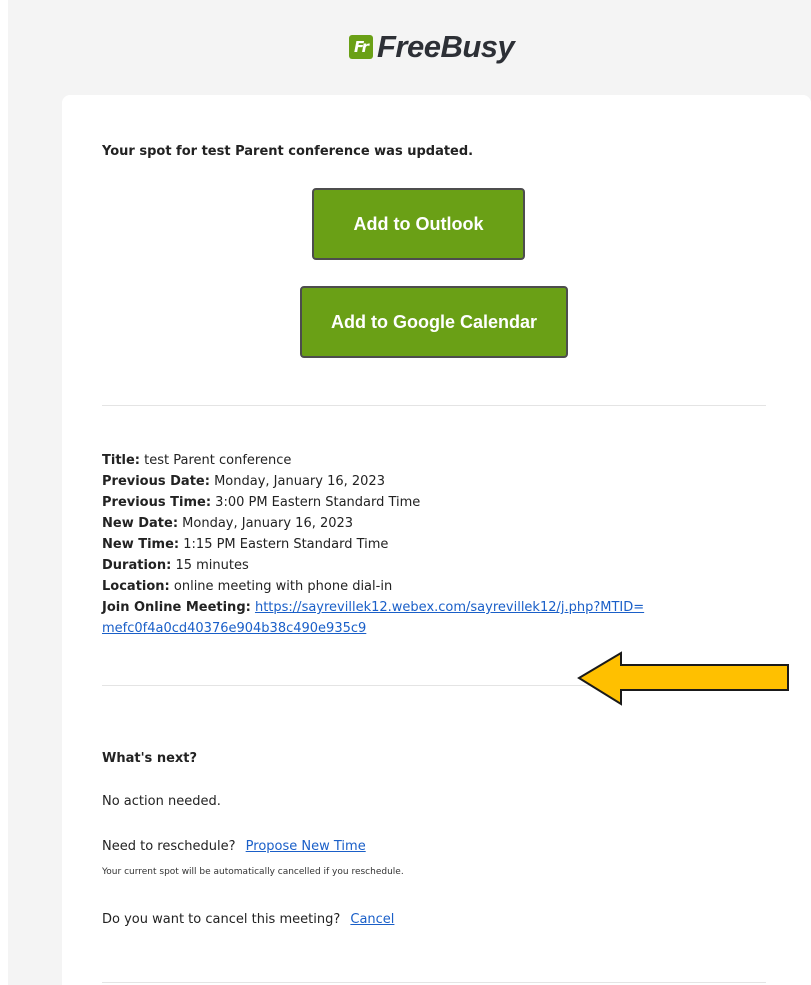 The height and width of the screenshot is (985, 811). Describe the element at coordinates (422, 565) in the screenshot. I see `detail-duration: Duration: 15 minutes` at that location.